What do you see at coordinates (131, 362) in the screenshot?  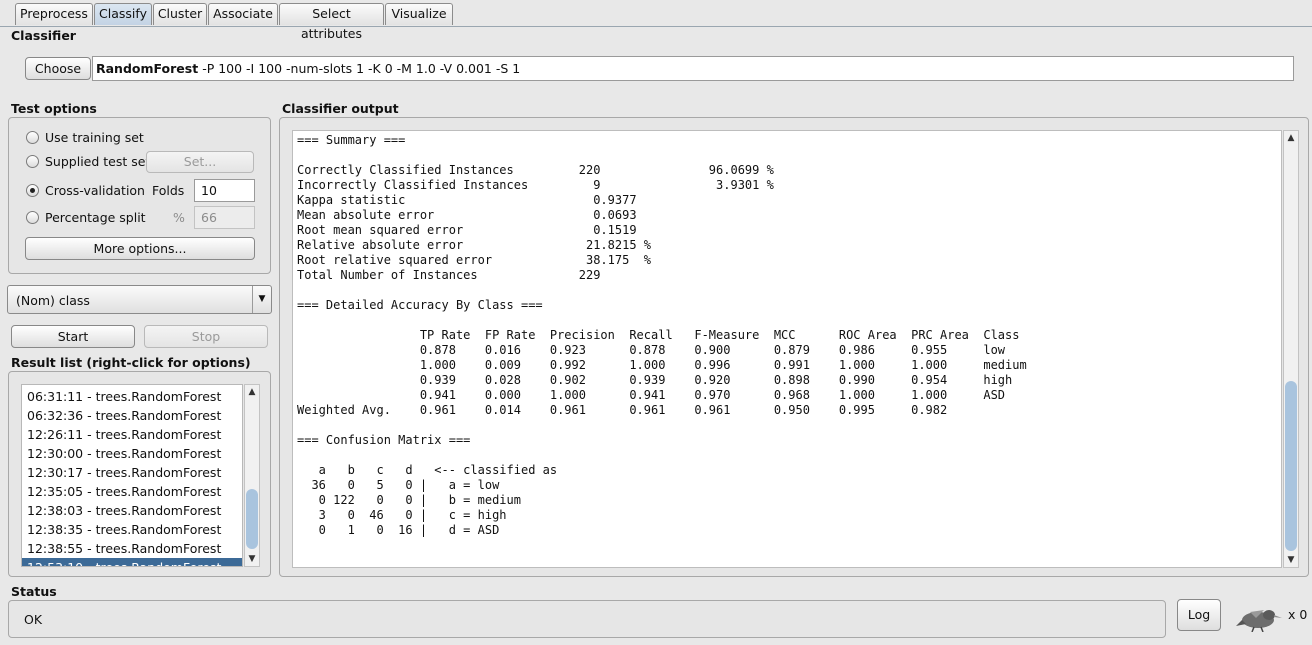 I see `result-list-title: Result list (right-click for options)` at bounding box center [131, 362].